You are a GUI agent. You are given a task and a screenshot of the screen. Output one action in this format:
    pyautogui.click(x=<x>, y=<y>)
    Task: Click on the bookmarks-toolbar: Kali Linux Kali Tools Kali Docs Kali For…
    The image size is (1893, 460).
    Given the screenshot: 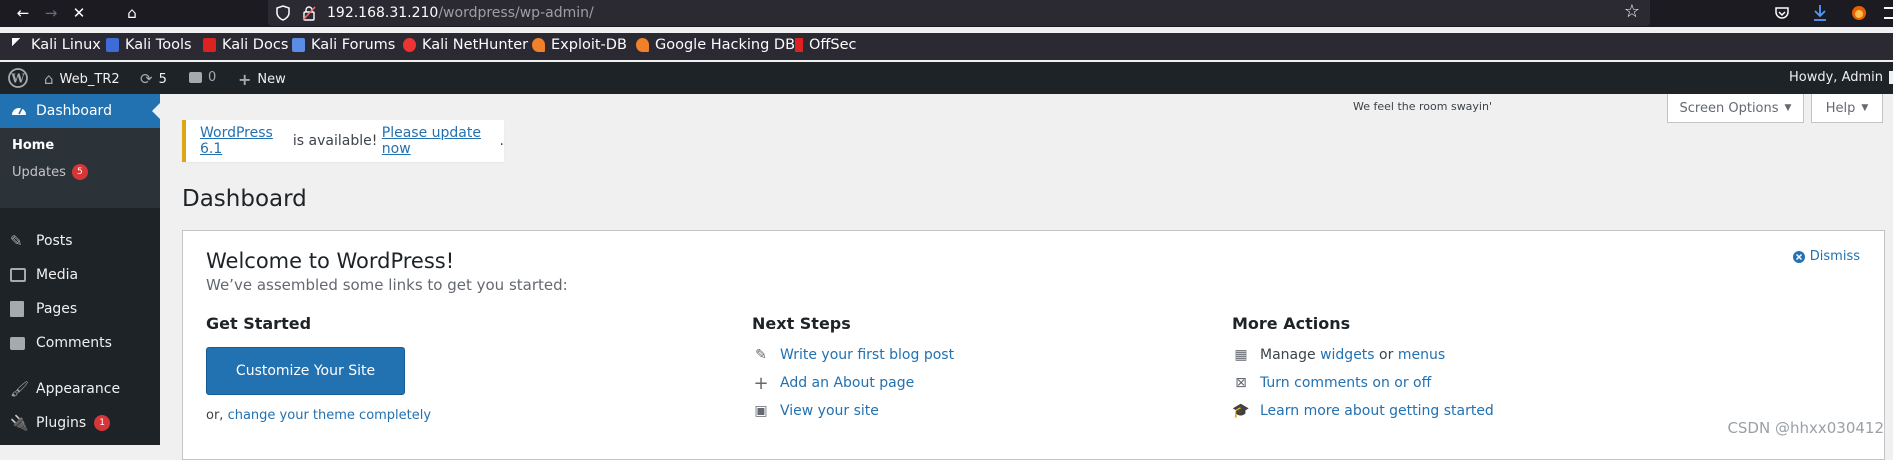 What is the action you would take?
    pyautogui.click(x=946, y=46)
    